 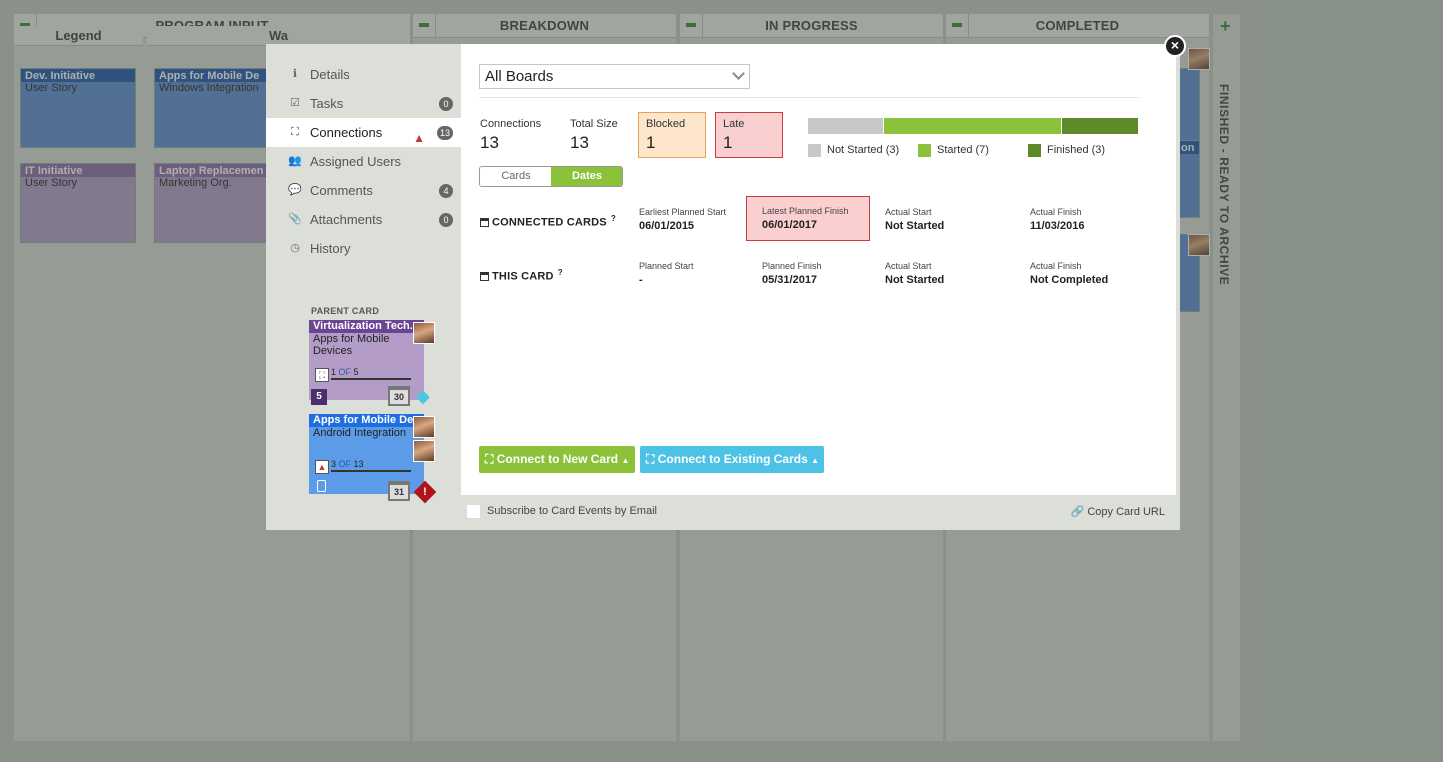 I want to click on section-title: CONNECTED CARDS, so click(x=549, y=222).